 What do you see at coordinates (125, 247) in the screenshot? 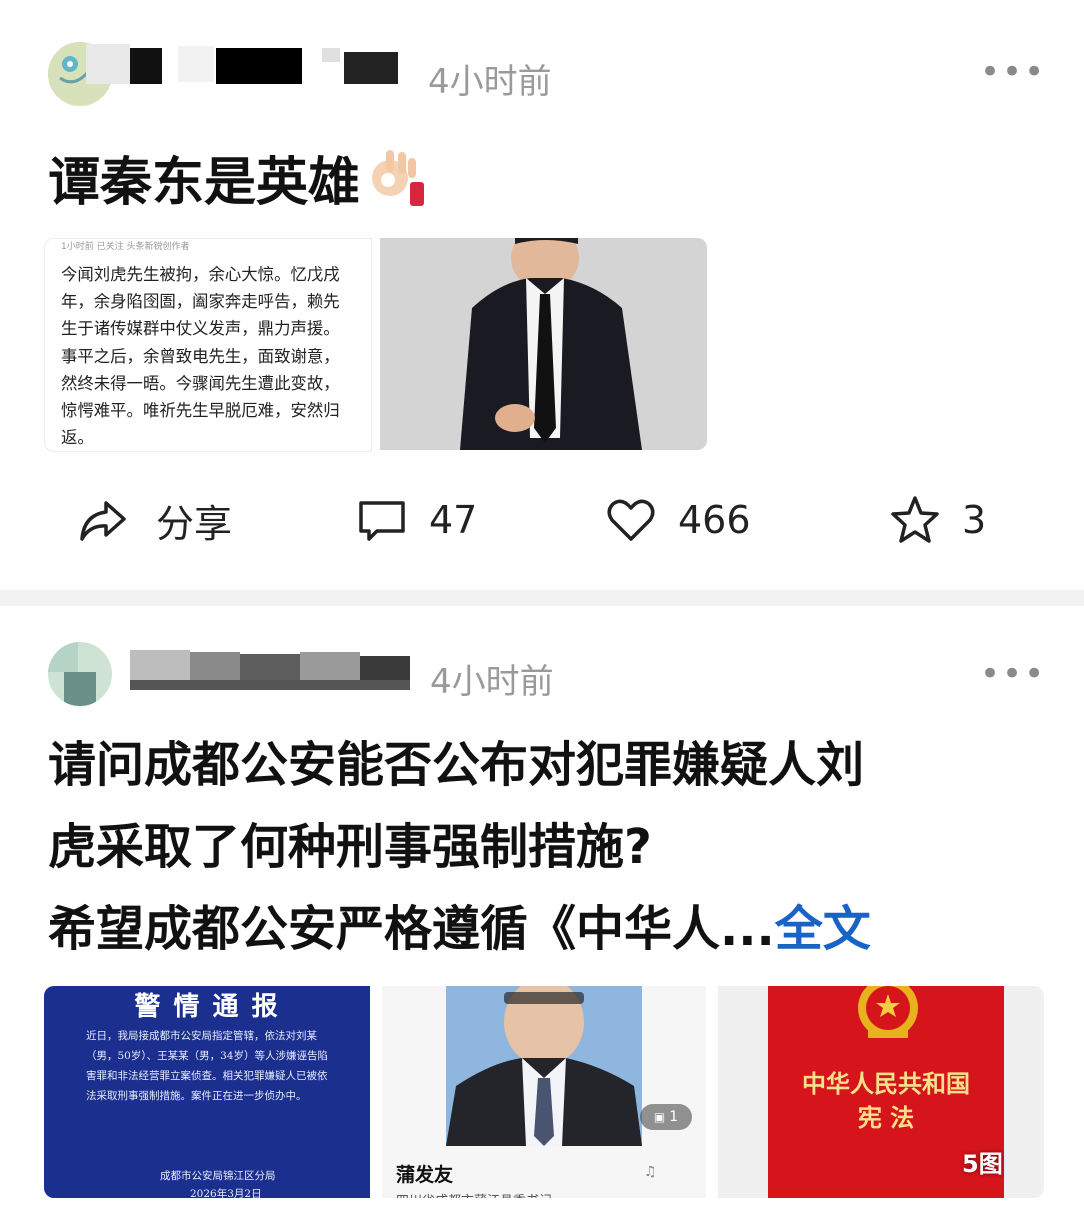
I see `quote-meta: 1小时前 已关注 头条新锐创作者` at bounding box center [125, 247].